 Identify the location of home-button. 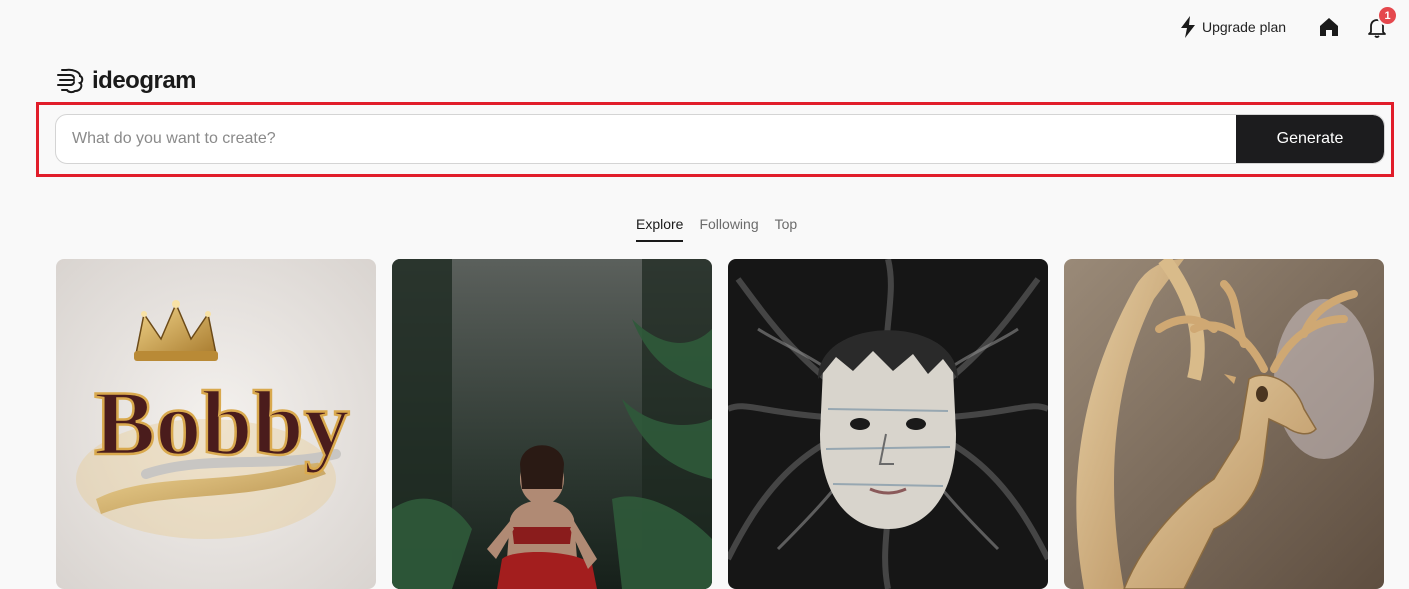
(1329, 27).